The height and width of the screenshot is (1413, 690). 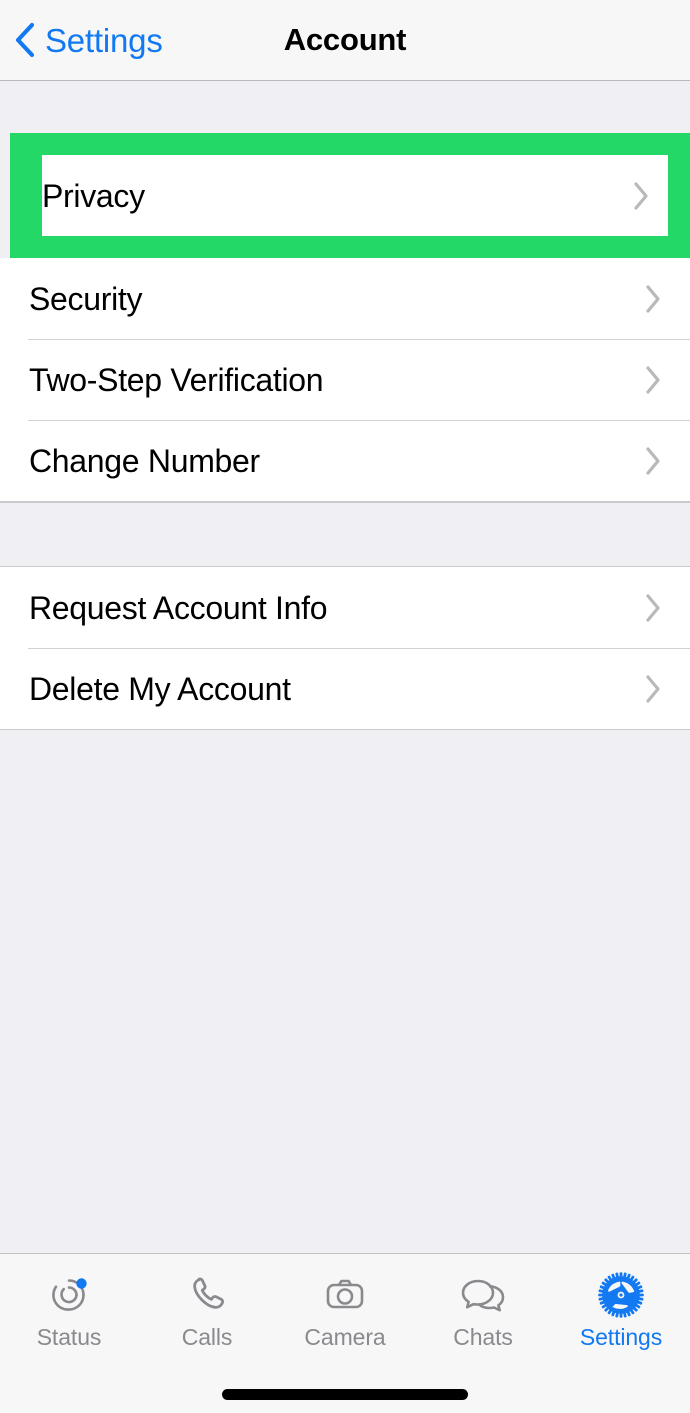 I want to click on chevron-left-icon, so click(x=25, y=40).